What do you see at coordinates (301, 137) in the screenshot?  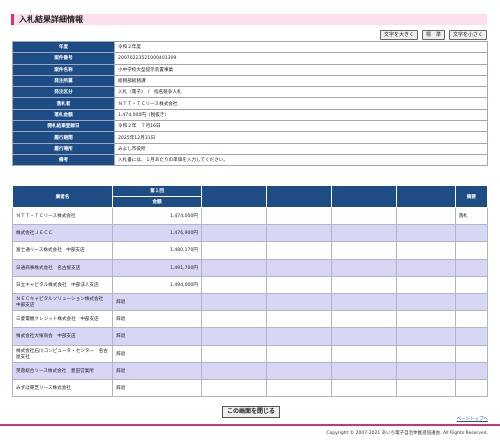 I see `detail-value: 2025年12月31日` at bounding box center [301, 137].